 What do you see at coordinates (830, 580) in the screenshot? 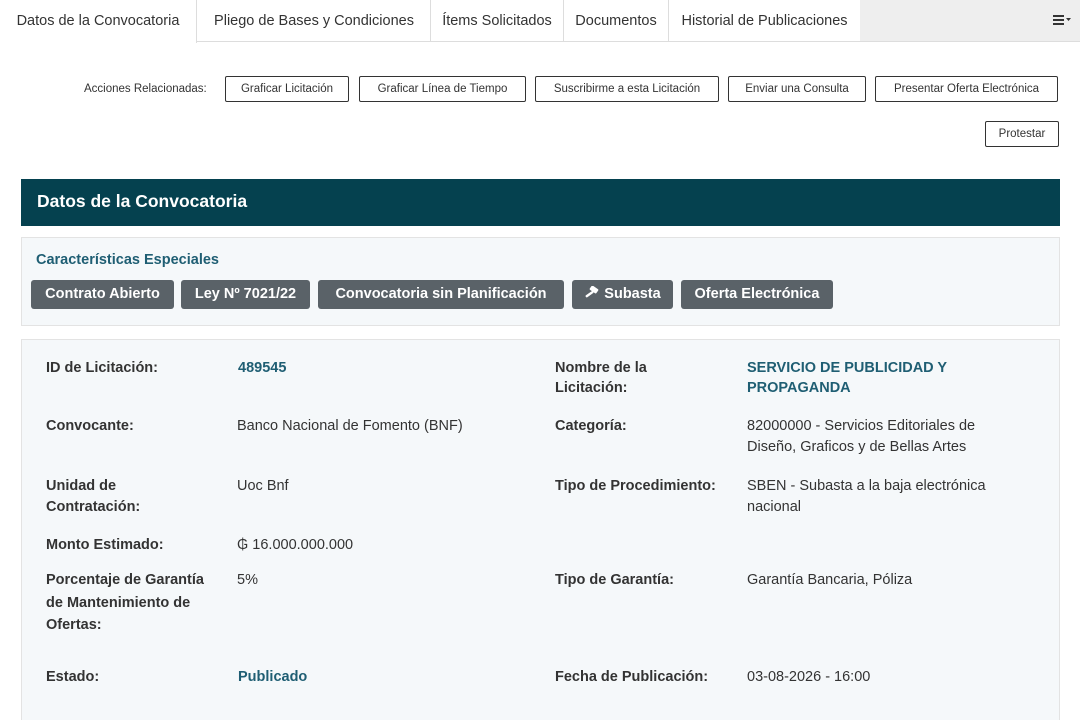
I see `tipo-garantia-value: Garantía Bancaria, Póliza` at bounding box center [830, 580].